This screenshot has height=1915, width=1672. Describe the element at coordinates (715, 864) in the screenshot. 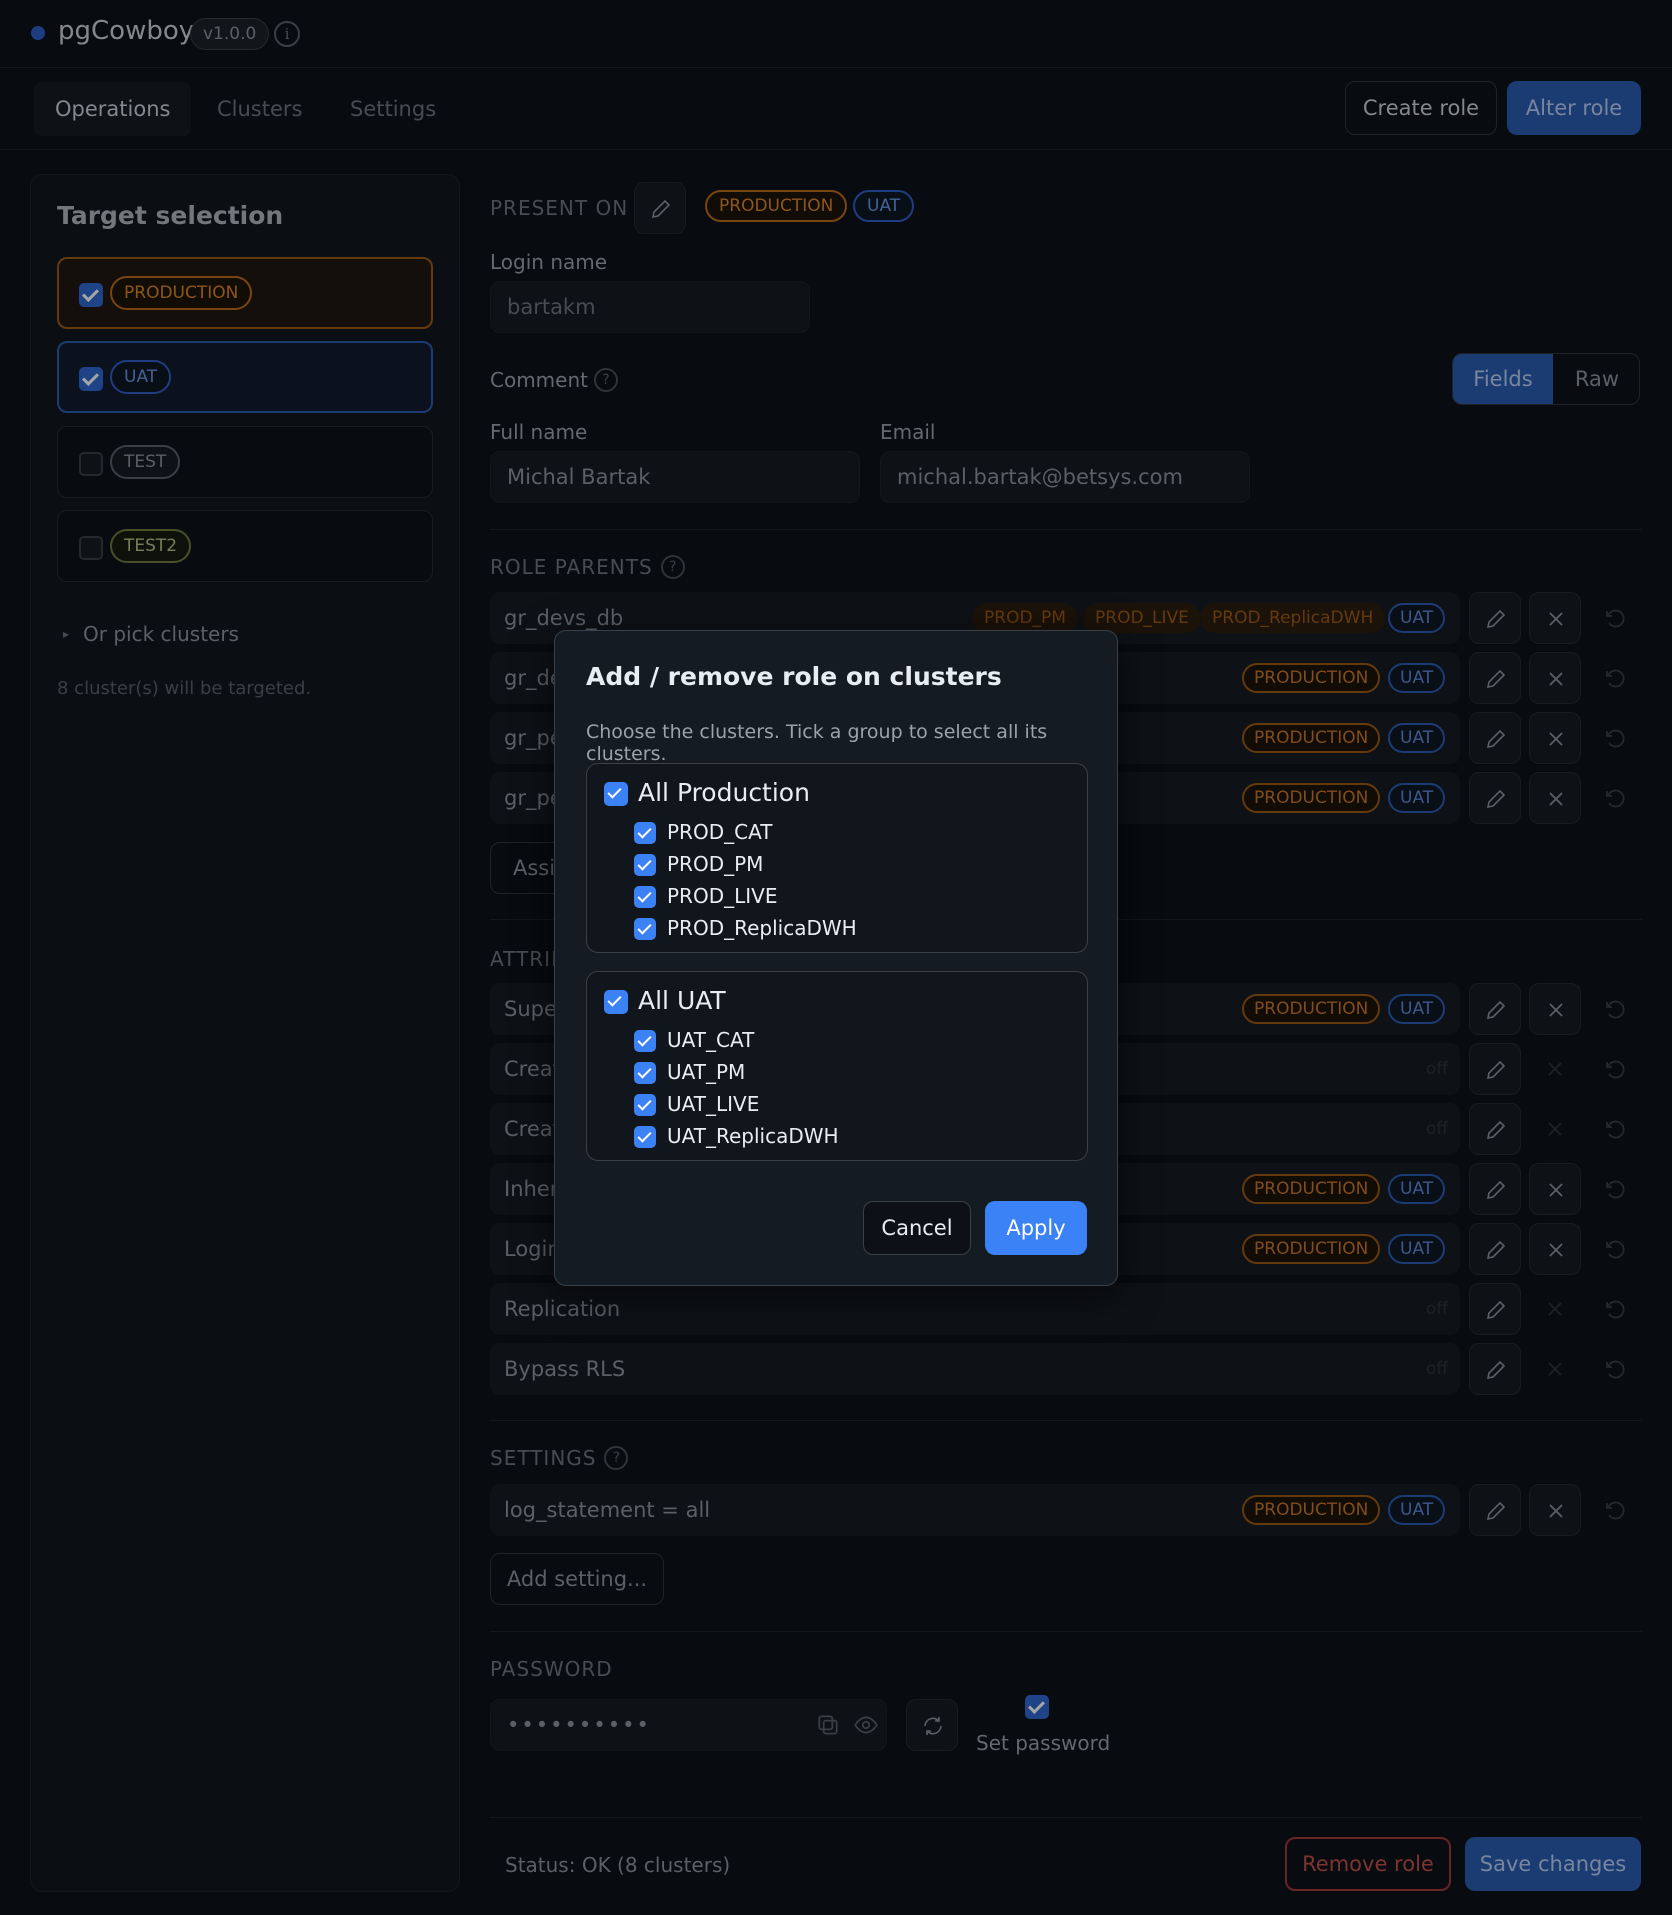

I see `cluster-label: PROD_PM` at that location.